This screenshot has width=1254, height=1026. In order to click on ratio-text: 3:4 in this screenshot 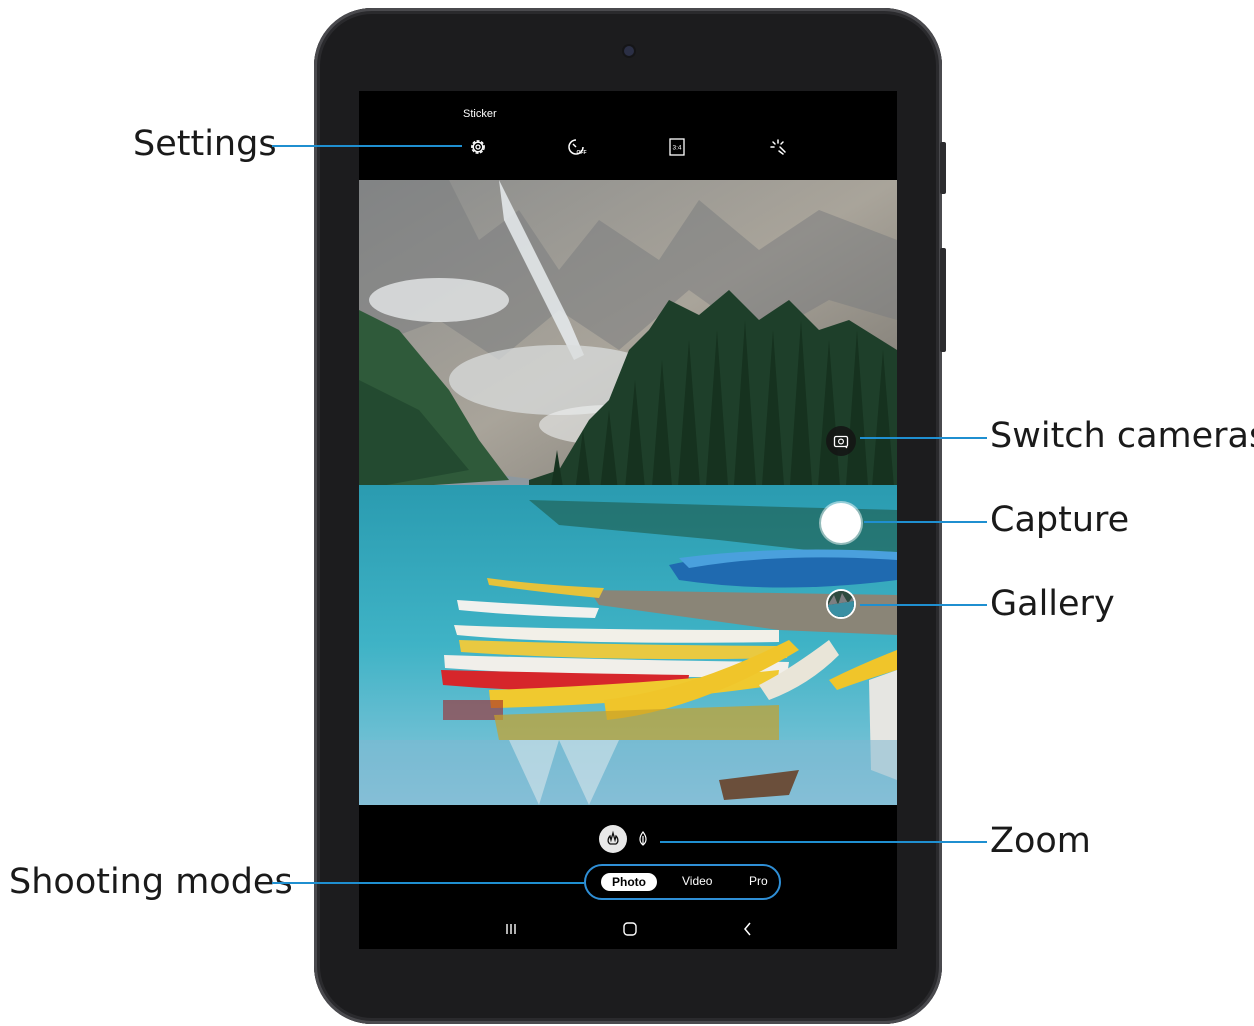, I will do `click(676, 148)`.